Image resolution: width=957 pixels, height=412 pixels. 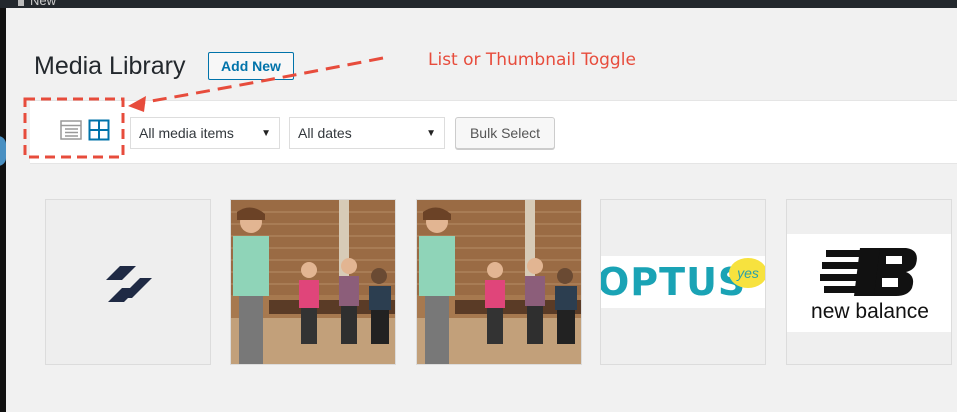 I want to click on media-item: OPTUS yes, so click(x=683, y=282).